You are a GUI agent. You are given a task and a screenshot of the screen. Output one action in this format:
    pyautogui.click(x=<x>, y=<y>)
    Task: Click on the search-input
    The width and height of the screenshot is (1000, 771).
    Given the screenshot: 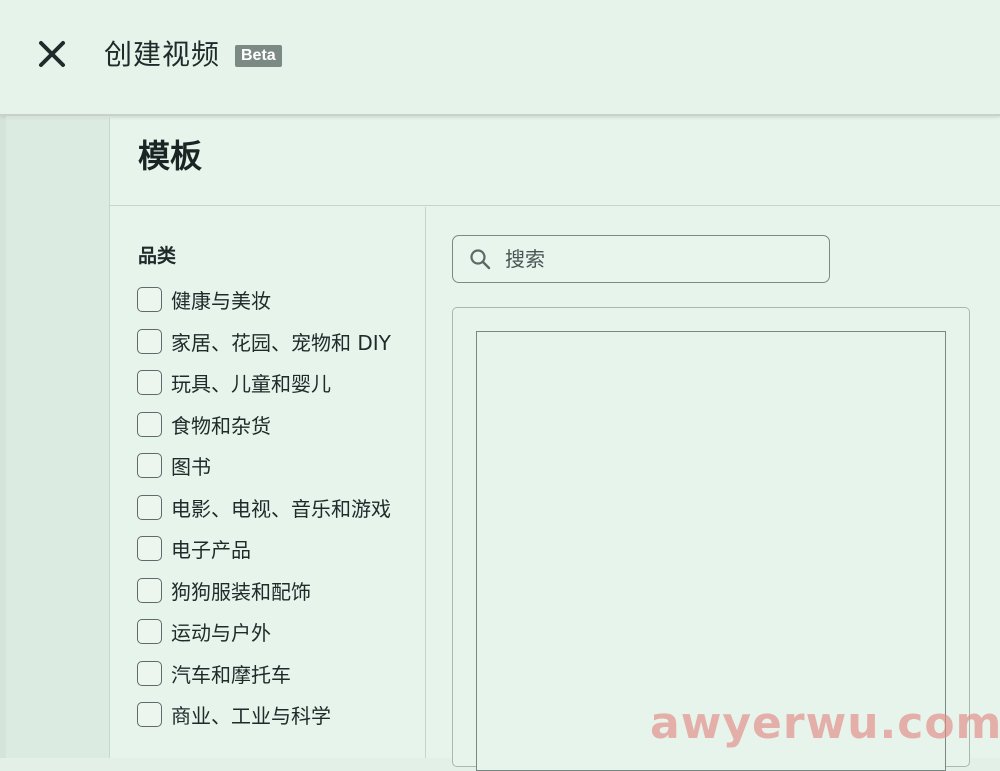 What is the action you would take?
    pyautogui.click(x=653, y=259)
    